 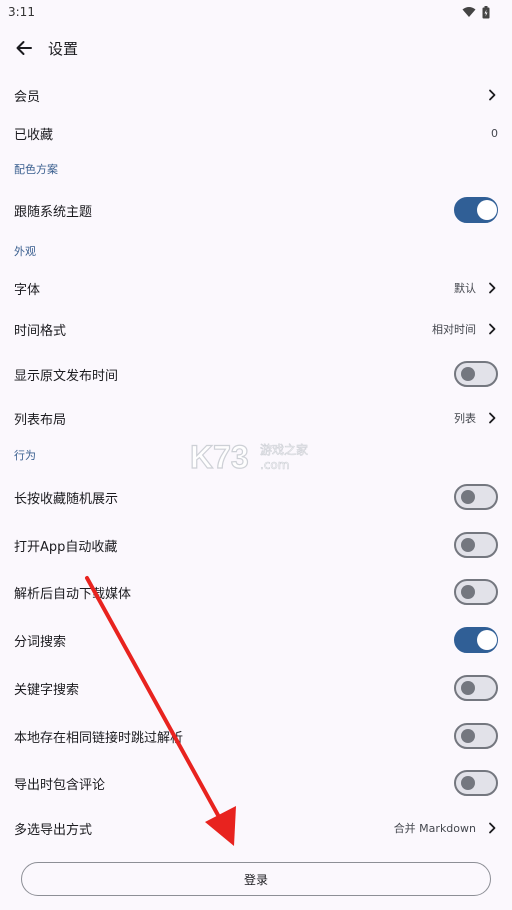 I want to click on login-button: 登录, so click(x=256, y=879).